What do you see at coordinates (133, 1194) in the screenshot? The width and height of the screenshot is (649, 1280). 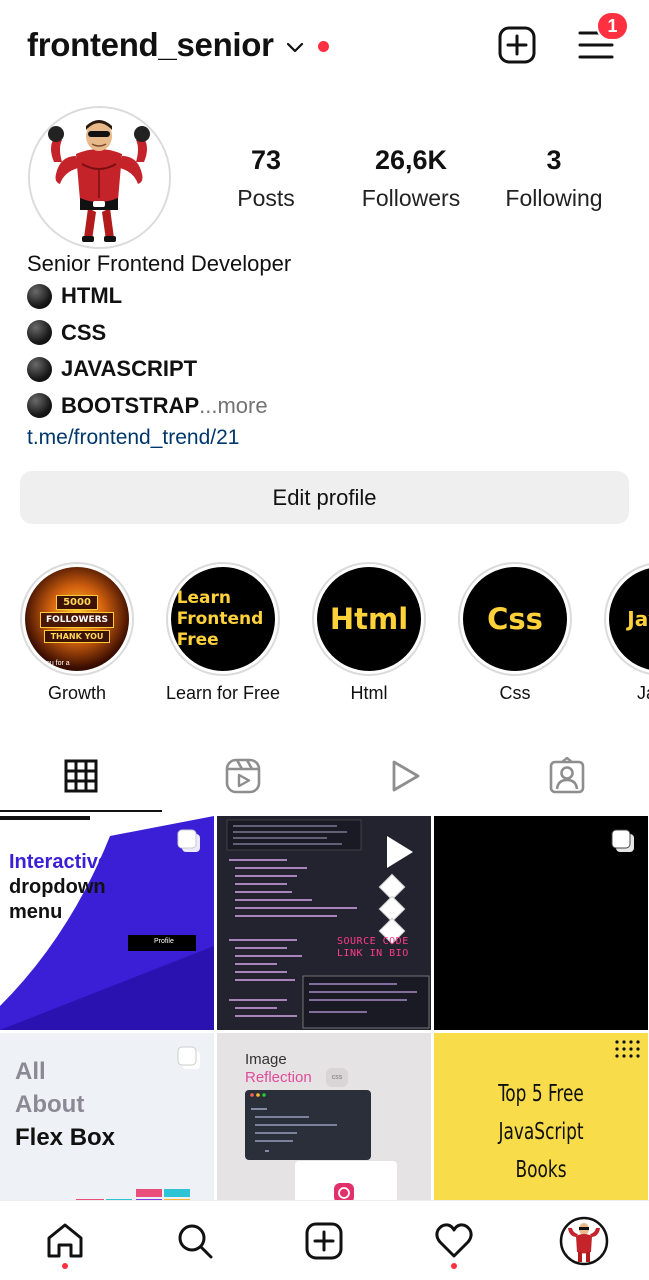 I see `flexbox-blocks-image` at bounding box center [133, 1194].